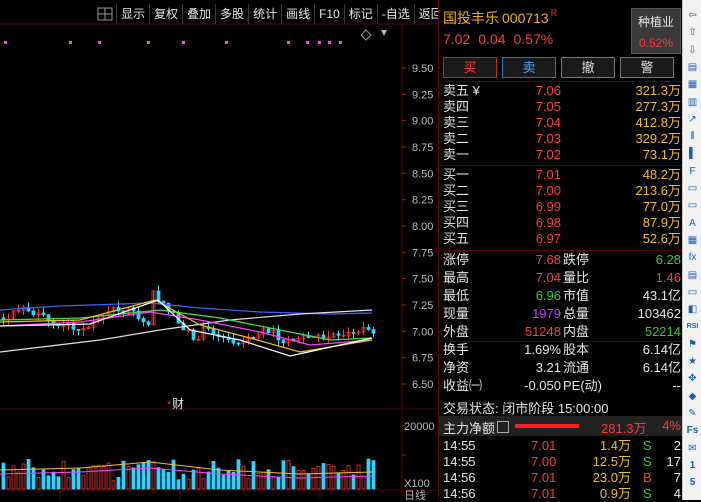 The height and width of the screenshot is (502, 701). I want to click on level-price: 7.00, so click(541, 191).